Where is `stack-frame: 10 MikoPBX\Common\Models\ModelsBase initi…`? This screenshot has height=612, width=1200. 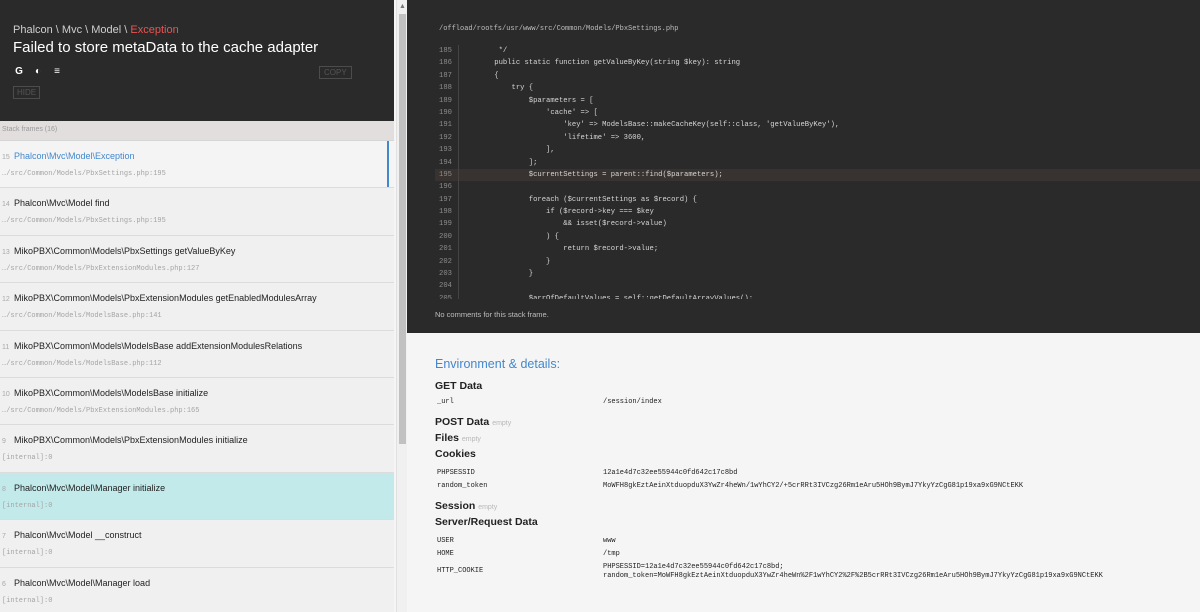
stack-frame: 10 MikoPBX\Common\Models\ModelsBase initi… is located at coordinates (197, 401).